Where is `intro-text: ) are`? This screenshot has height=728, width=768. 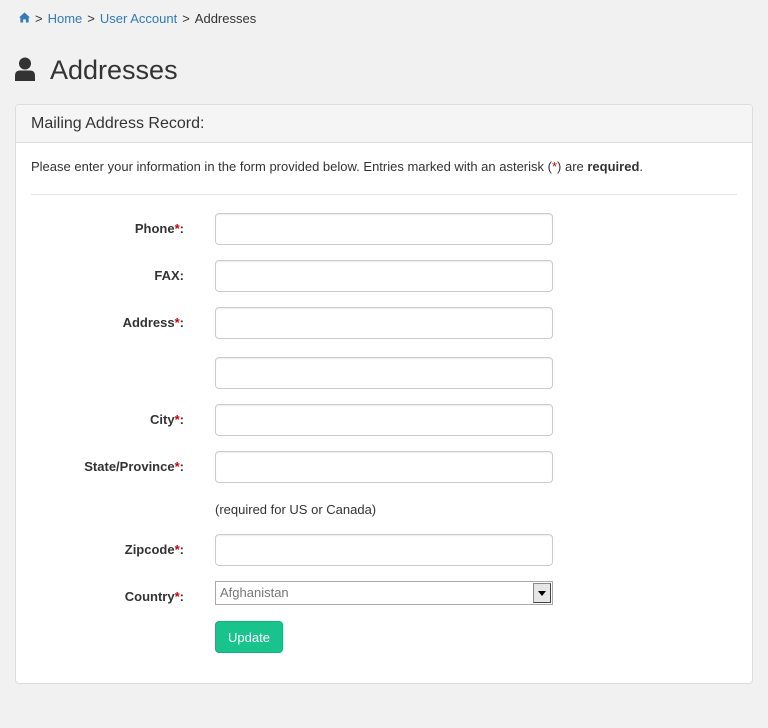
intro-text: ) are is located at coordinates (572, 166).